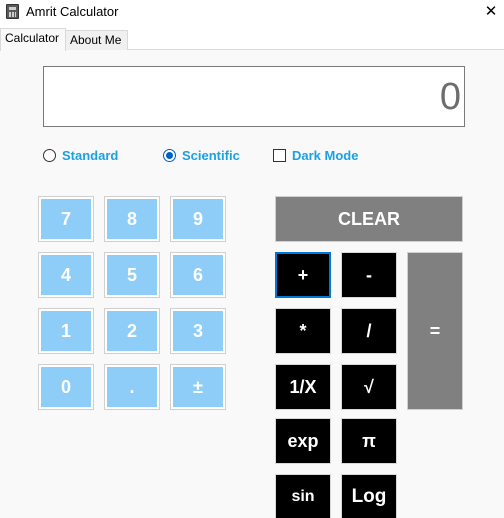  Describe the element at coordinates (198, 331) in the screenshot. I see `digit-3-button: 3` at that location.